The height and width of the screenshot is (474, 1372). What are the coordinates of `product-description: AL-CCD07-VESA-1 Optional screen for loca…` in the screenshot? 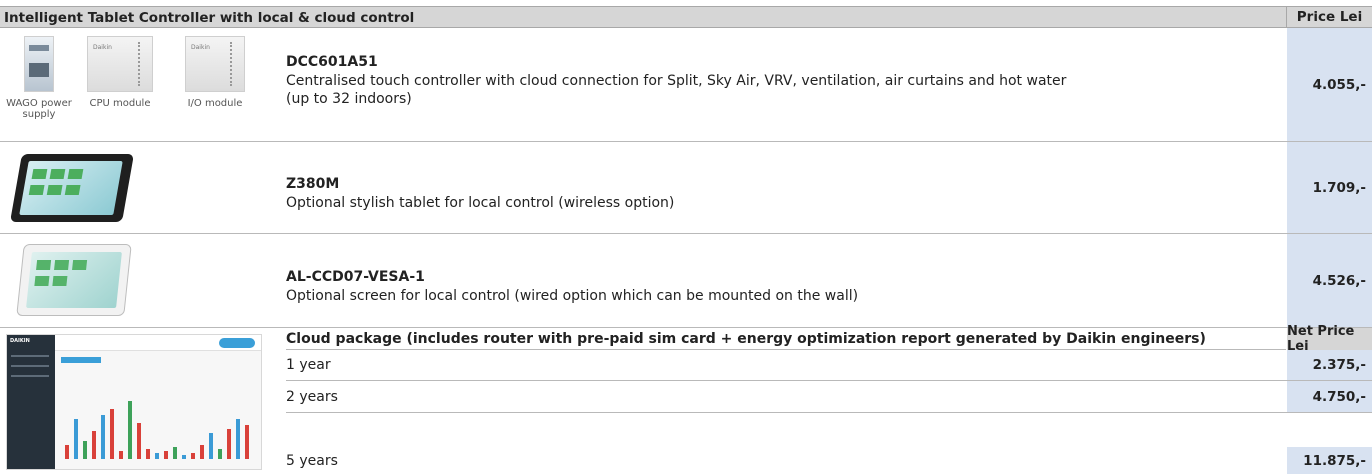 It's located at (572, 287).